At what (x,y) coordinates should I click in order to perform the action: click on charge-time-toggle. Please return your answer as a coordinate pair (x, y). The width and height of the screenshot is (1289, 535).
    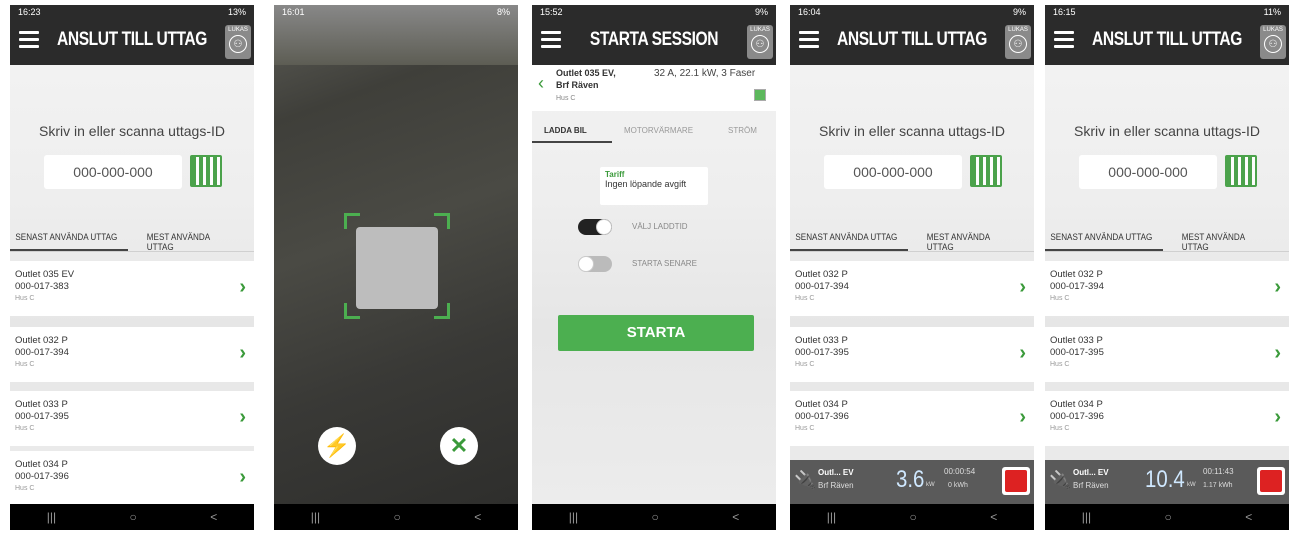
    Looking at the image, I should click on (595, 227).